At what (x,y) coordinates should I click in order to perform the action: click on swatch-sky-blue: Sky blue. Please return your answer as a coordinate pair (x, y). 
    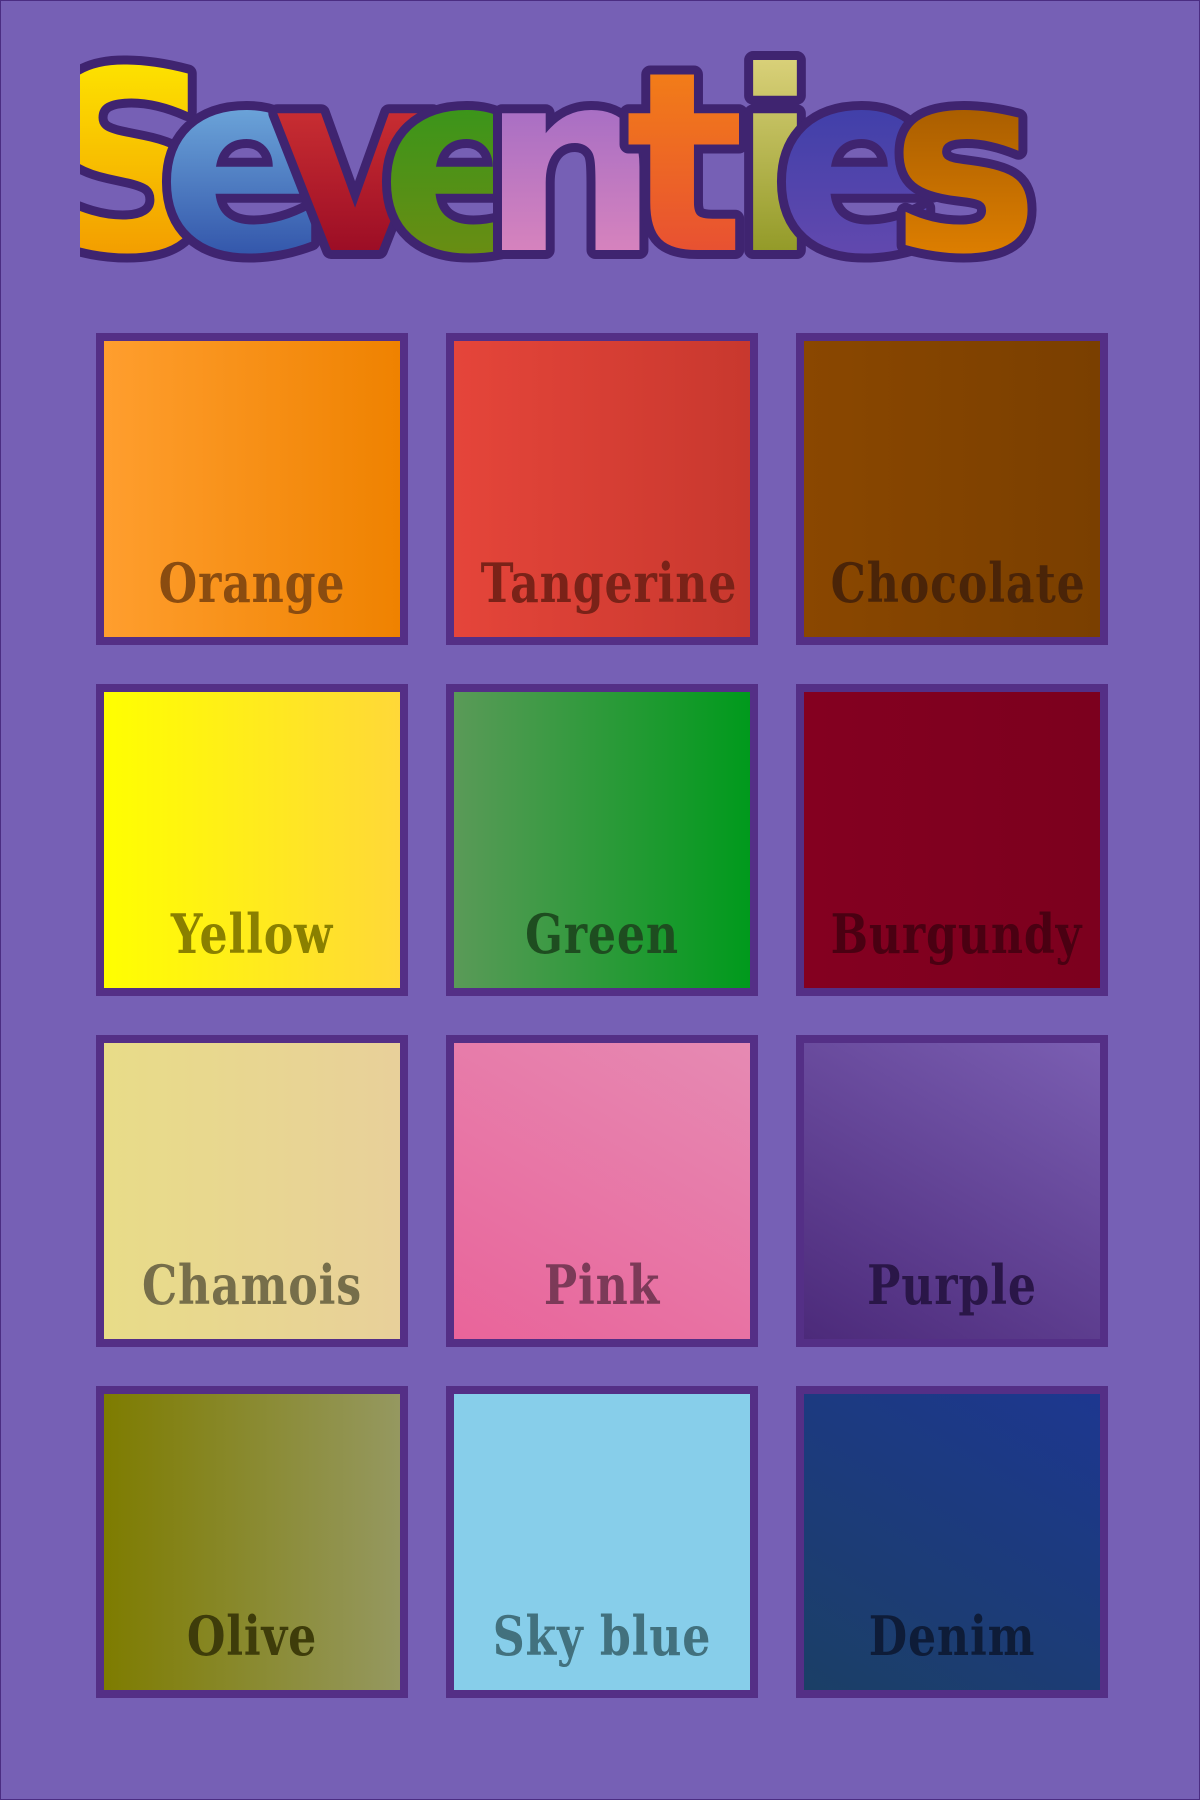
    Looking at the image, I should click on (602, 1542).